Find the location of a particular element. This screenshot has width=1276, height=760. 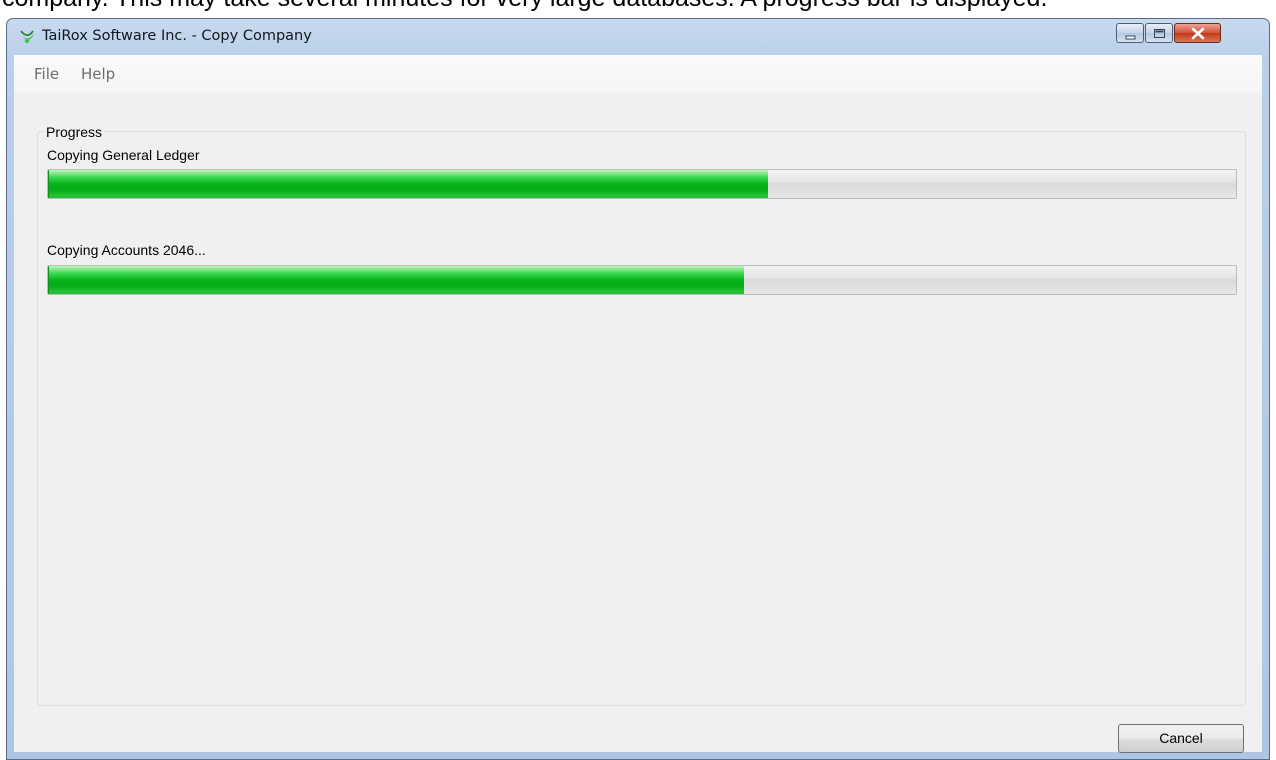

progress-group-legend: Progress is located at coordinates (74, 132).